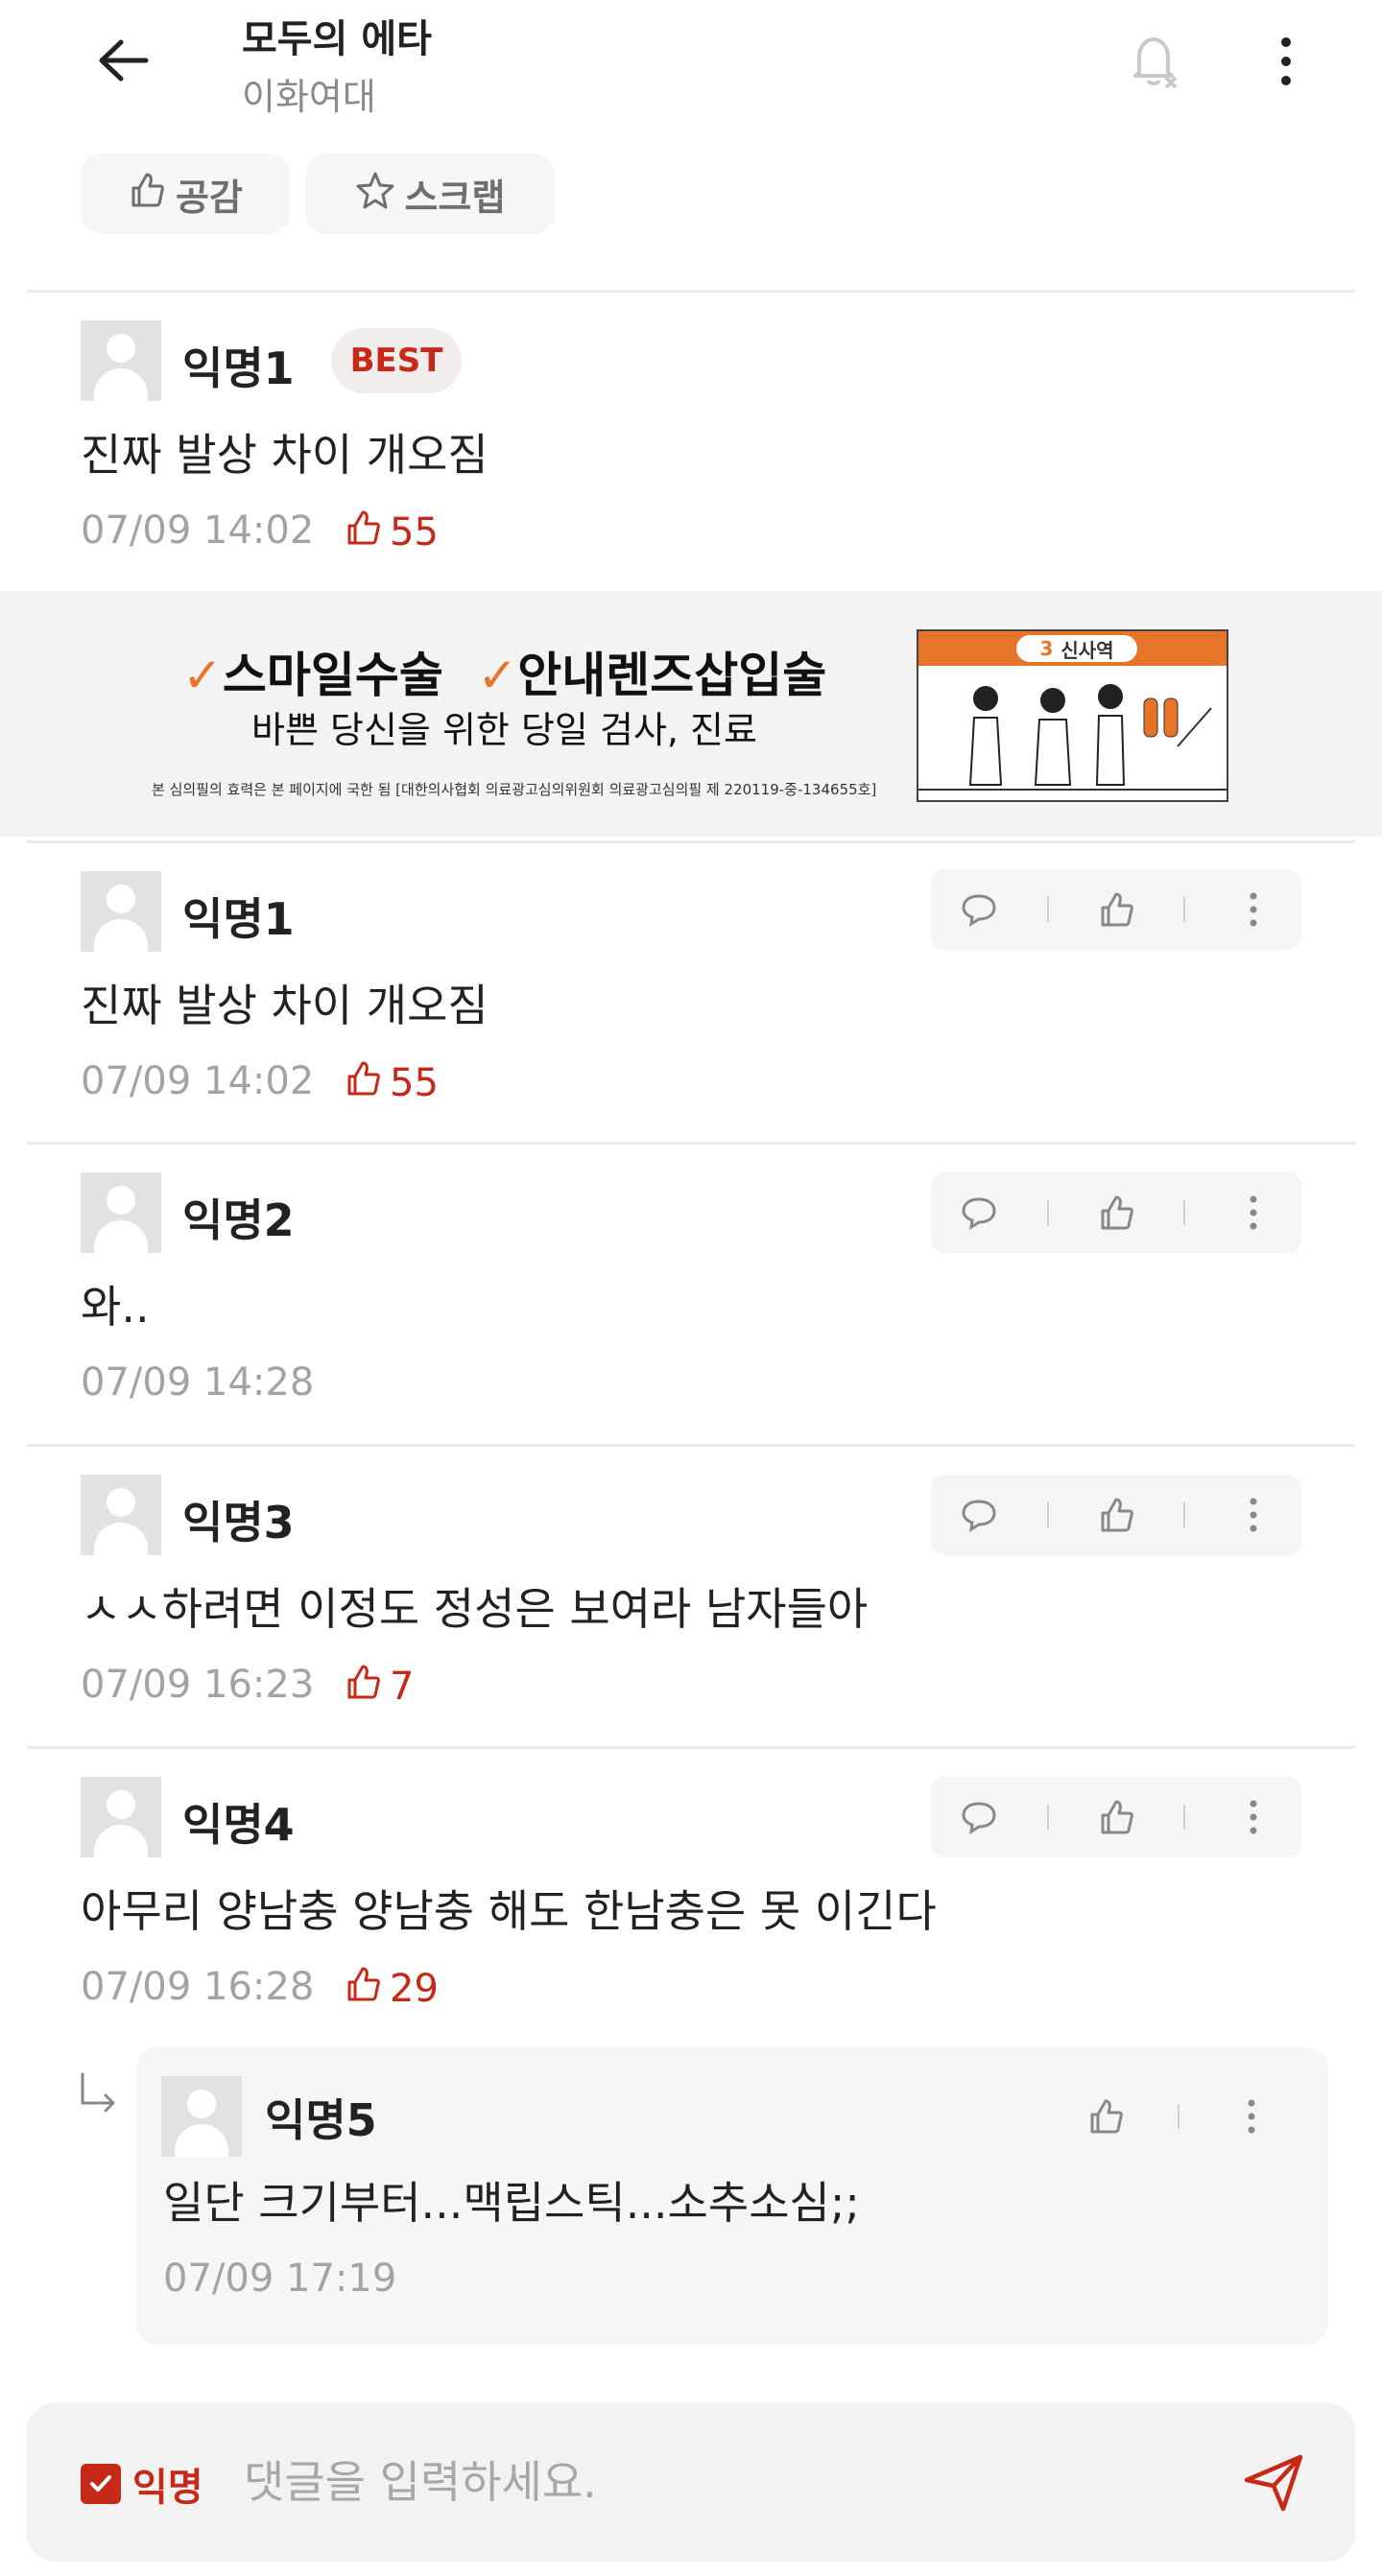  I want to click on ad-headline-b: 안내렌즈삽입술, so click(672, 675).